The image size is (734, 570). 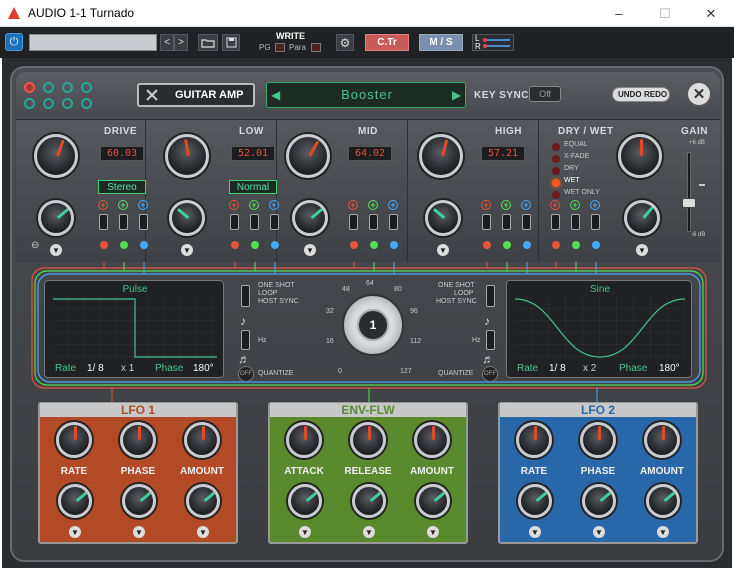 What do you see at coordinates (699, 94) in the screenshot?
I see `close-effect-icon: ✕` at bounding box center [699, 94].